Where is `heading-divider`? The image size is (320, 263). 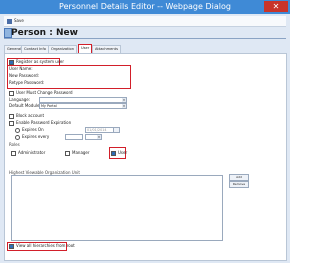 heading-divider is located at coordinates (145, 38).